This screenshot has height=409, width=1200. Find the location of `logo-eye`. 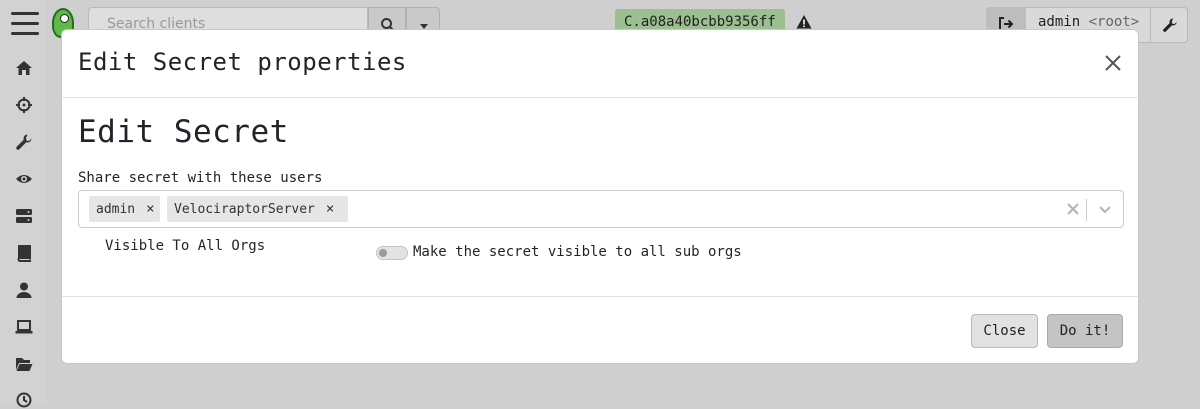

logo-eye is located at coordinates (64, 18).